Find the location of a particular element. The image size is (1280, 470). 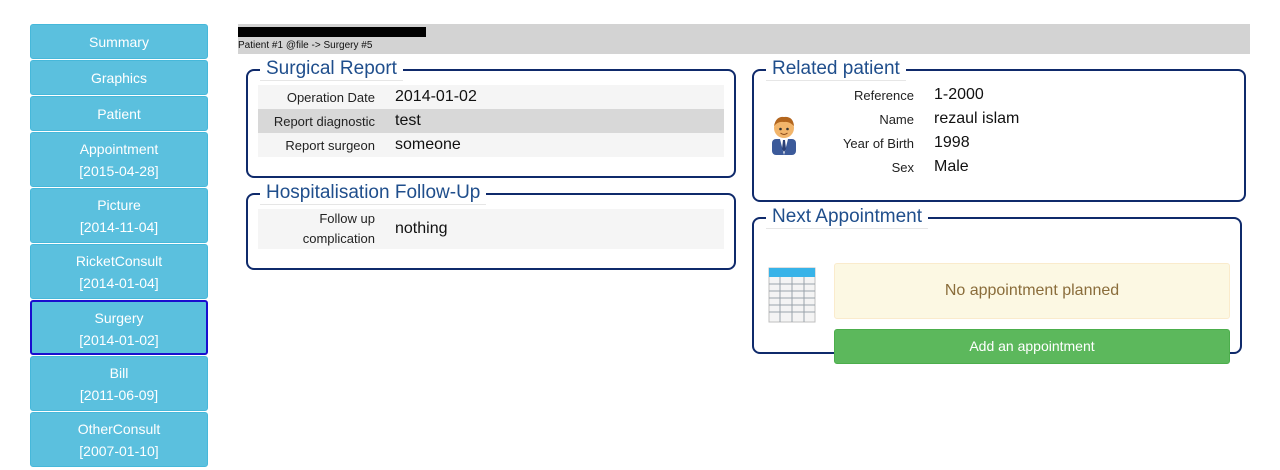

sidebar-item-summary: Summary is located at coordinates (119, 41).